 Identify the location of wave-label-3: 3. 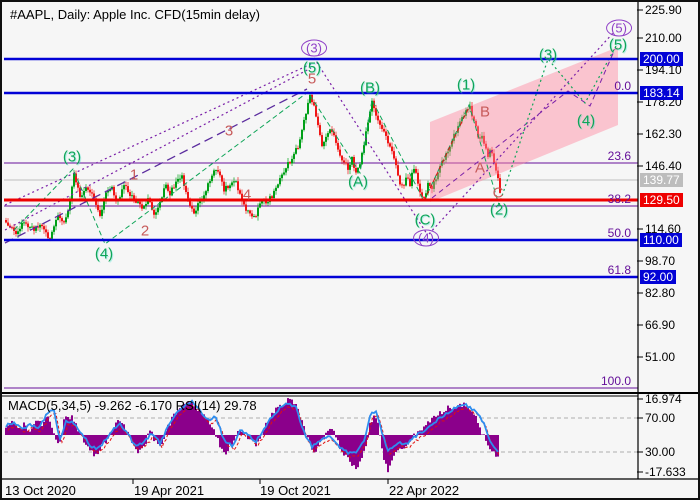
(229, 131).